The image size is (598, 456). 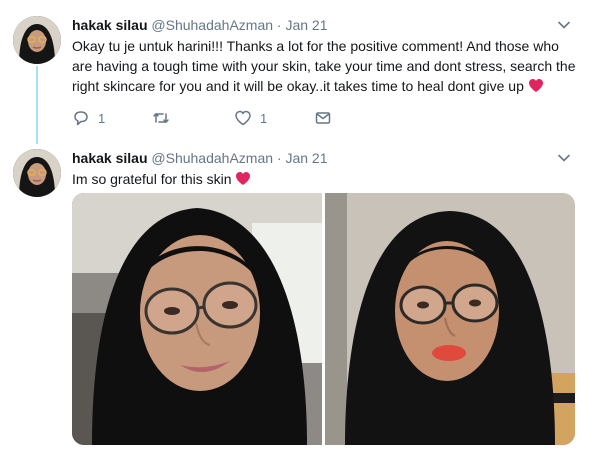 What do you see at coordinates (212, 118) in the screenshot?
I see `tweet-actions: 1 1` at bounding box center [212, 118].